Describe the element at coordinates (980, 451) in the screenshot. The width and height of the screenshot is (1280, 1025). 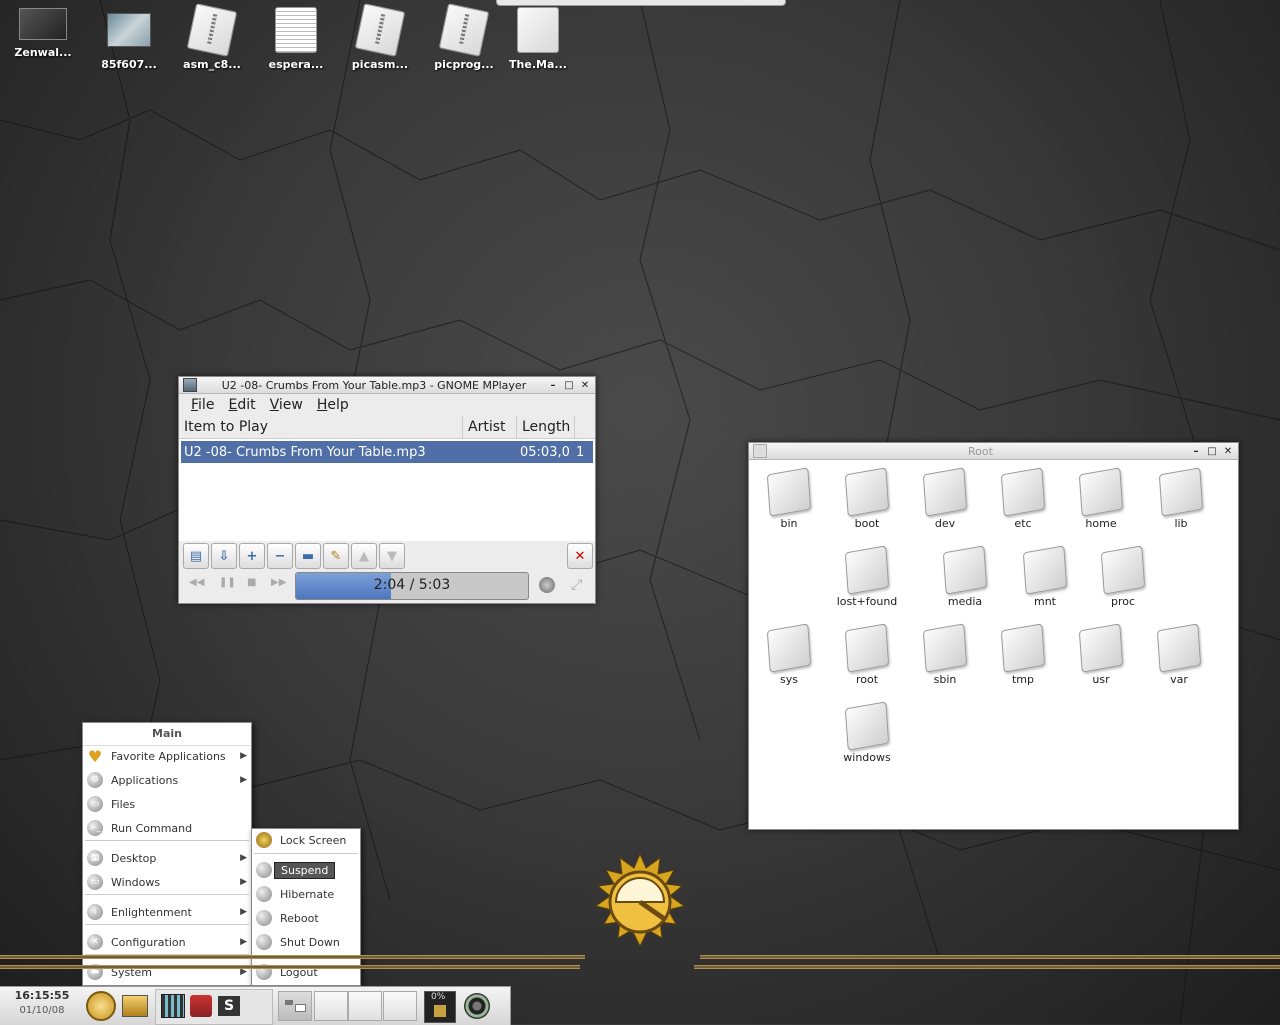
I see `window-title: Root` at that location.